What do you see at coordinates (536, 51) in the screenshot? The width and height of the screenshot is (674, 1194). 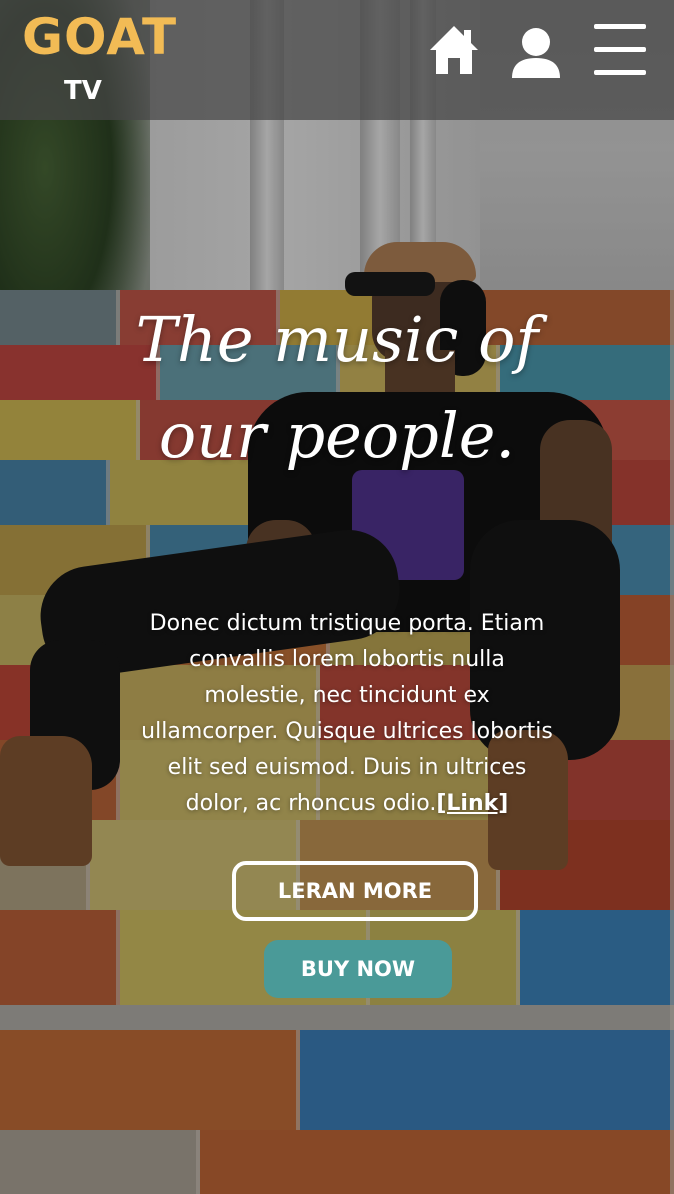 I see `user-icon` at bounding box center [536, 51].